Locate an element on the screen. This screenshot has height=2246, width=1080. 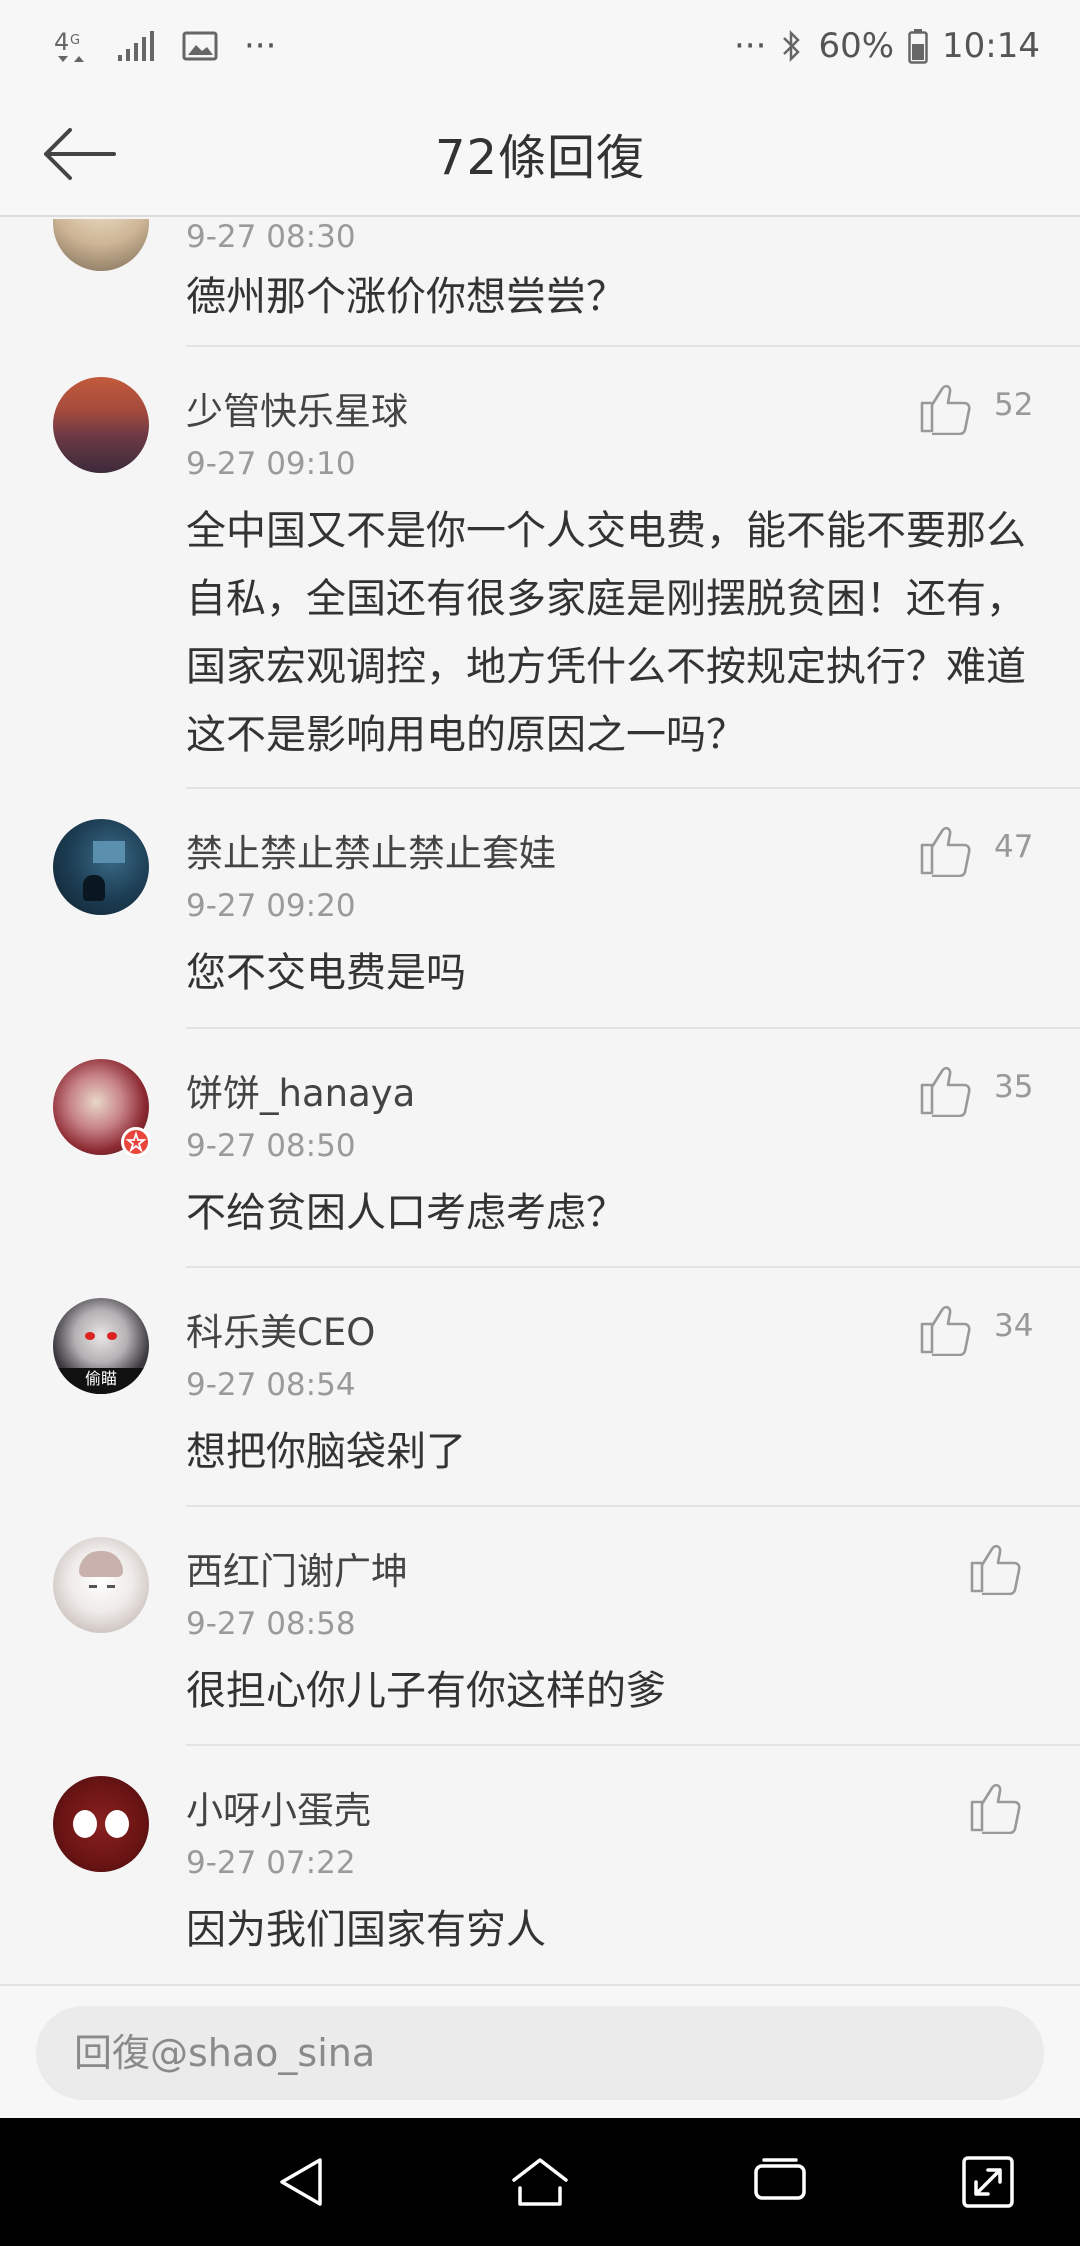
header: 72條回復 is located at coordinates (540, 154).